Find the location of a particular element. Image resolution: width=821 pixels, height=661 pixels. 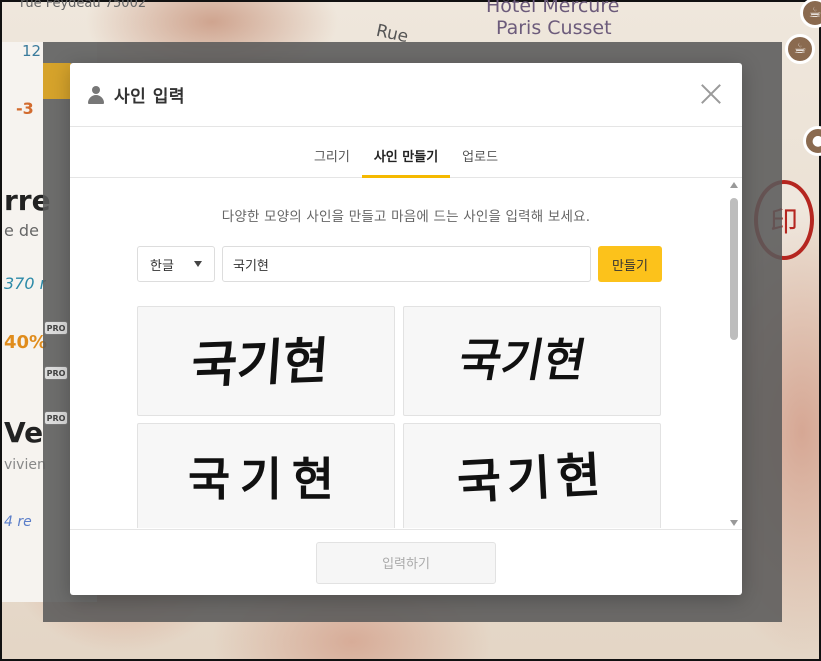

background-strip is located at coordinates (57, 81).